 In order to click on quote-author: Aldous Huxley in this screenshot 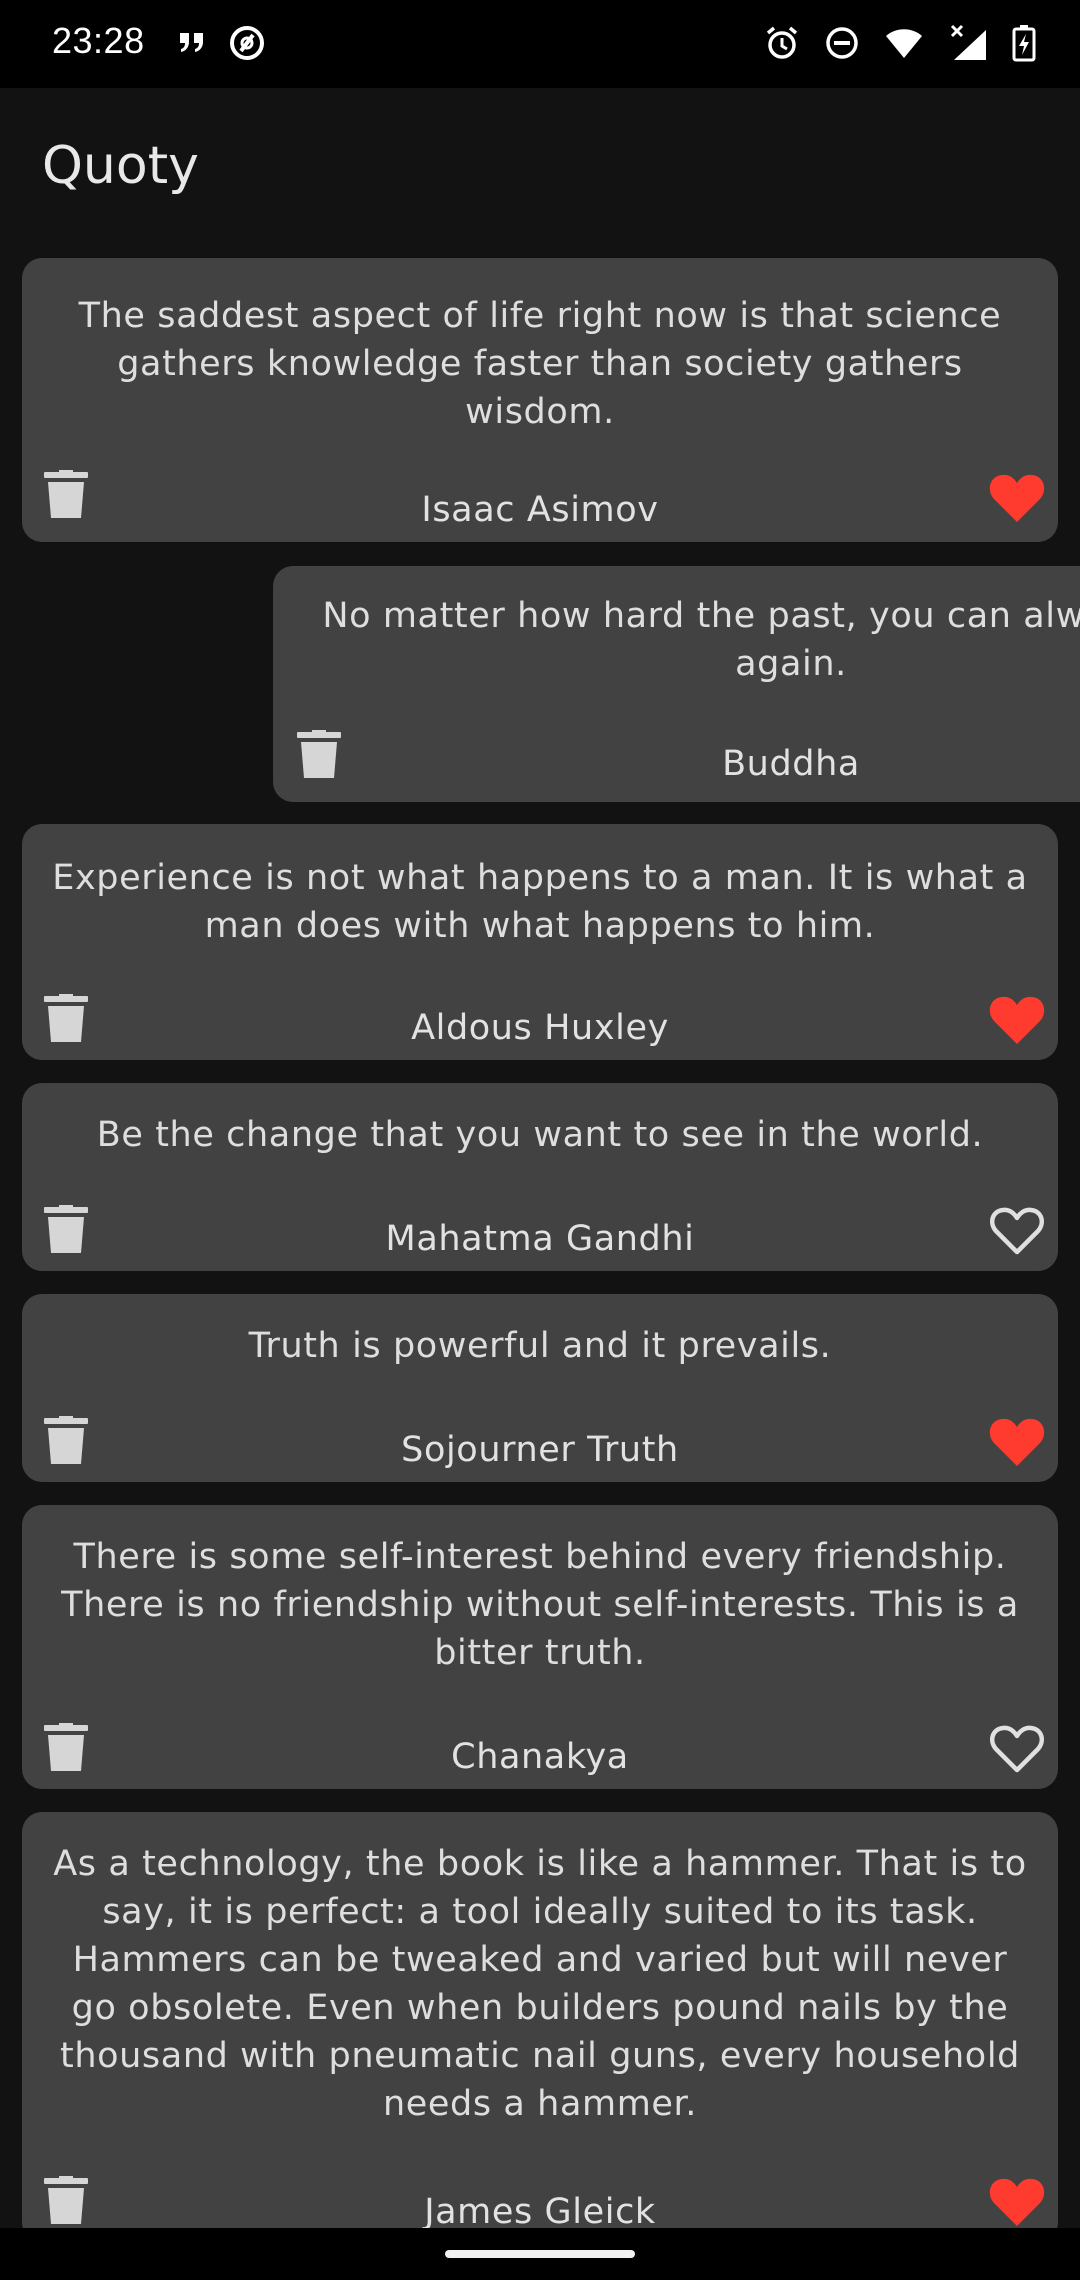, I will do `click(540, 1028)`.